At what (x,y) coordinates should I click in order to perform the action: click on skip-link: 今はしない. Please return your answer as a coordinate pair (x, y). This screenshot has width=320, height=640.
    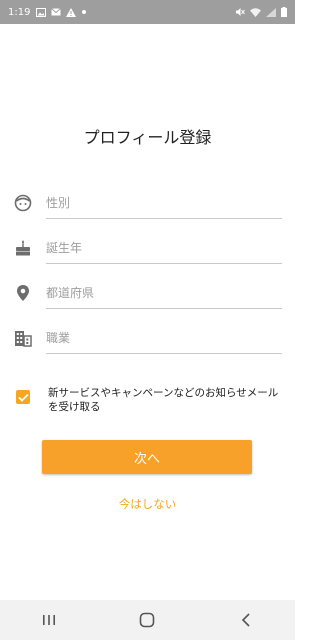
    Looking at the image, I should click on (147, 504).